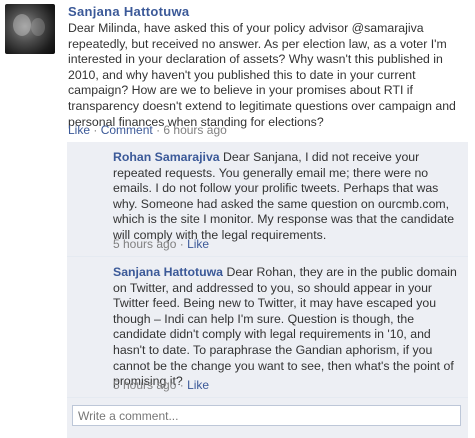  Describe the element at coordinates (166, 157) in the screenshot. I see `comment-author-name: Rohan Samarajiva` at that location.